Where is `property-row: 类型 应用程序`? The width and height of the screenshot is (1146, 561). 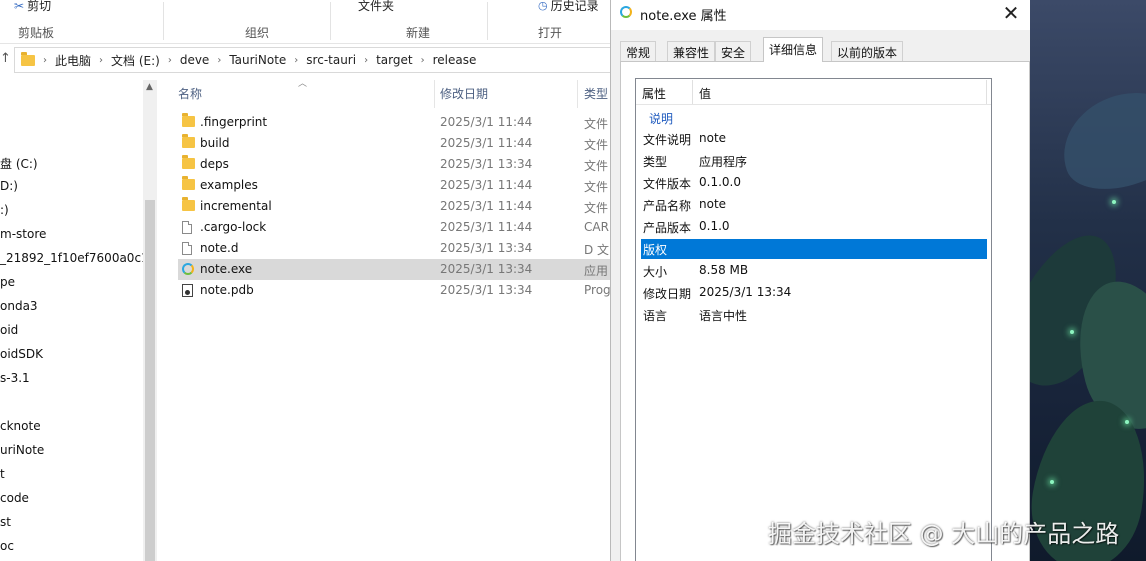 property-row: 类型 应用程序 is located at coordinates (814, 161).